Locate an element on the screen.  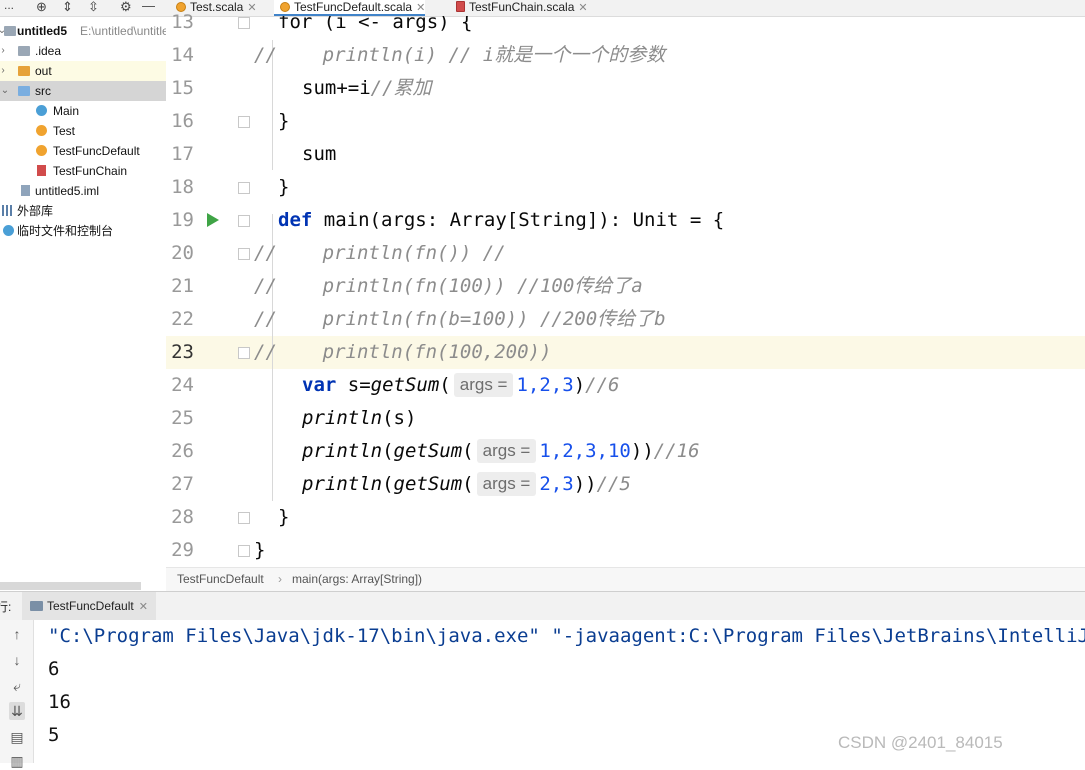
run-side-toolbar: ↑ ↓ ⤶ ⇊ ▤ ▥ is located at coordinates (17, 694).